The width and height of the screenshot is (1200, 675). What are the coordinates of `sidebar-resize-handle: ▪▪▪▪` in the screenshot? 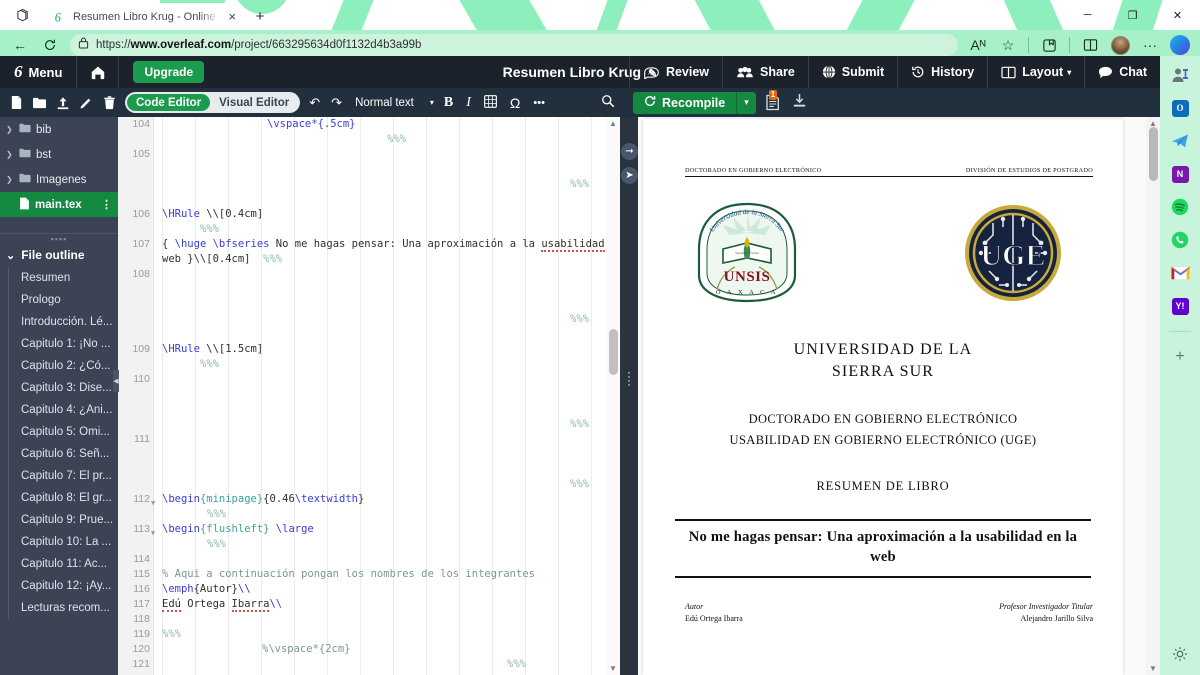 It's located at (59, 238).